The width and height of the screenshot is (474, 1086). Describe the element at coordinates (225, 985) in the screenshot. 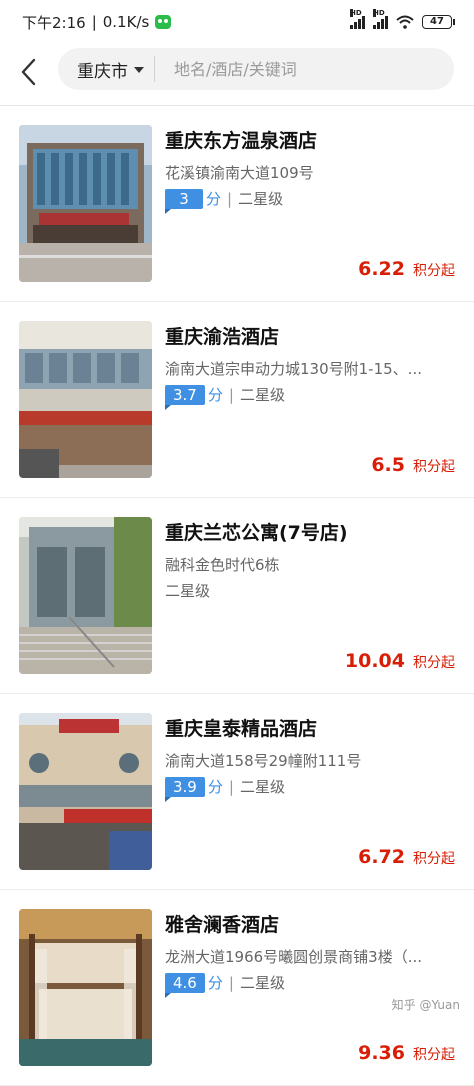

I see `rating-row: 4.6 分 | 二星级` at that location.